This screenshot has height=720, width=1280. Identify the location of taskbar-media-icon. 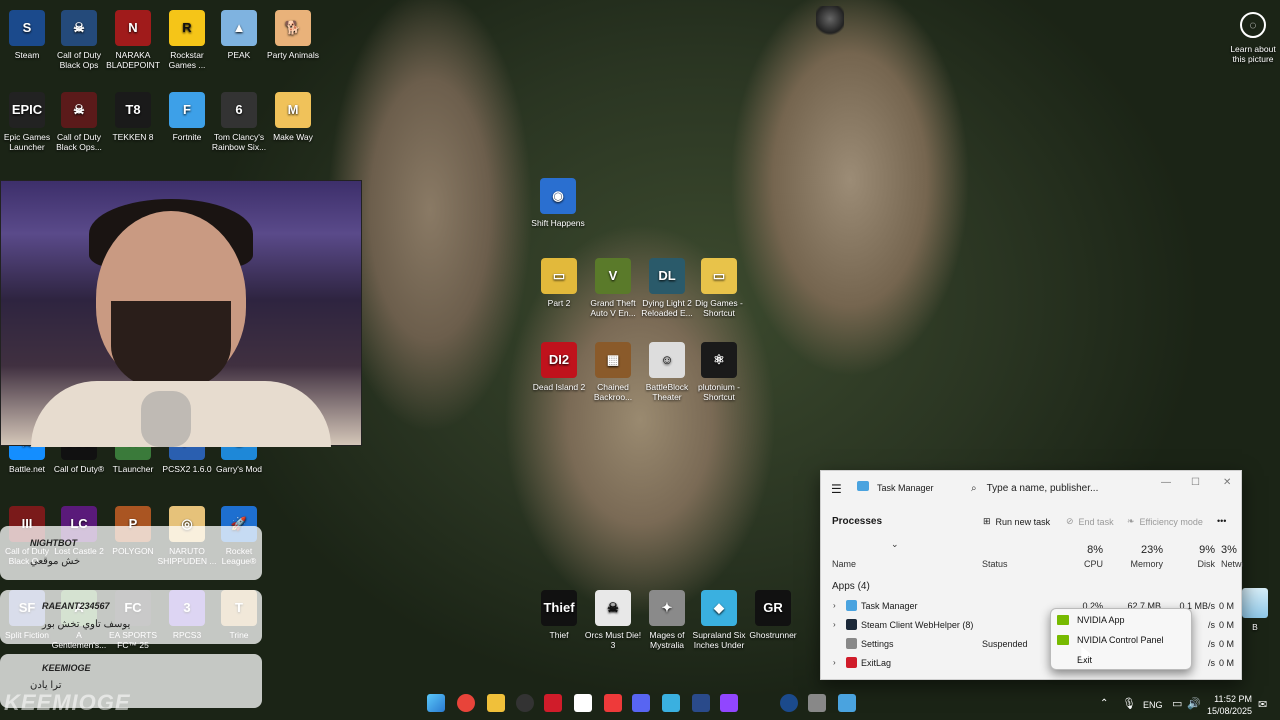
(613, 703).